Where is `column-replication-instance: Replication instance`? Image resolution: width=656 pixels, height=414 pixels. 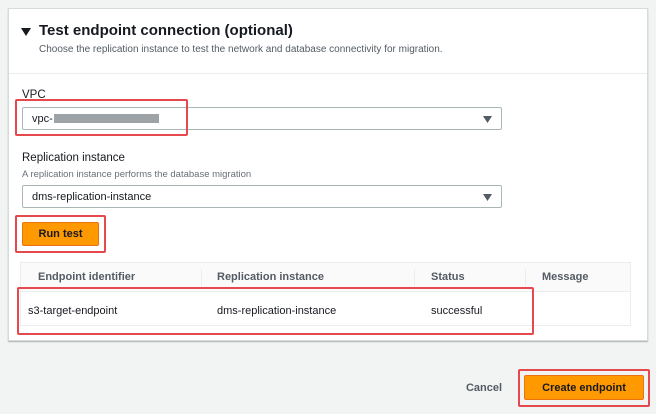
column-replication-instance: Replication instance is located at coordinates (270, 277).